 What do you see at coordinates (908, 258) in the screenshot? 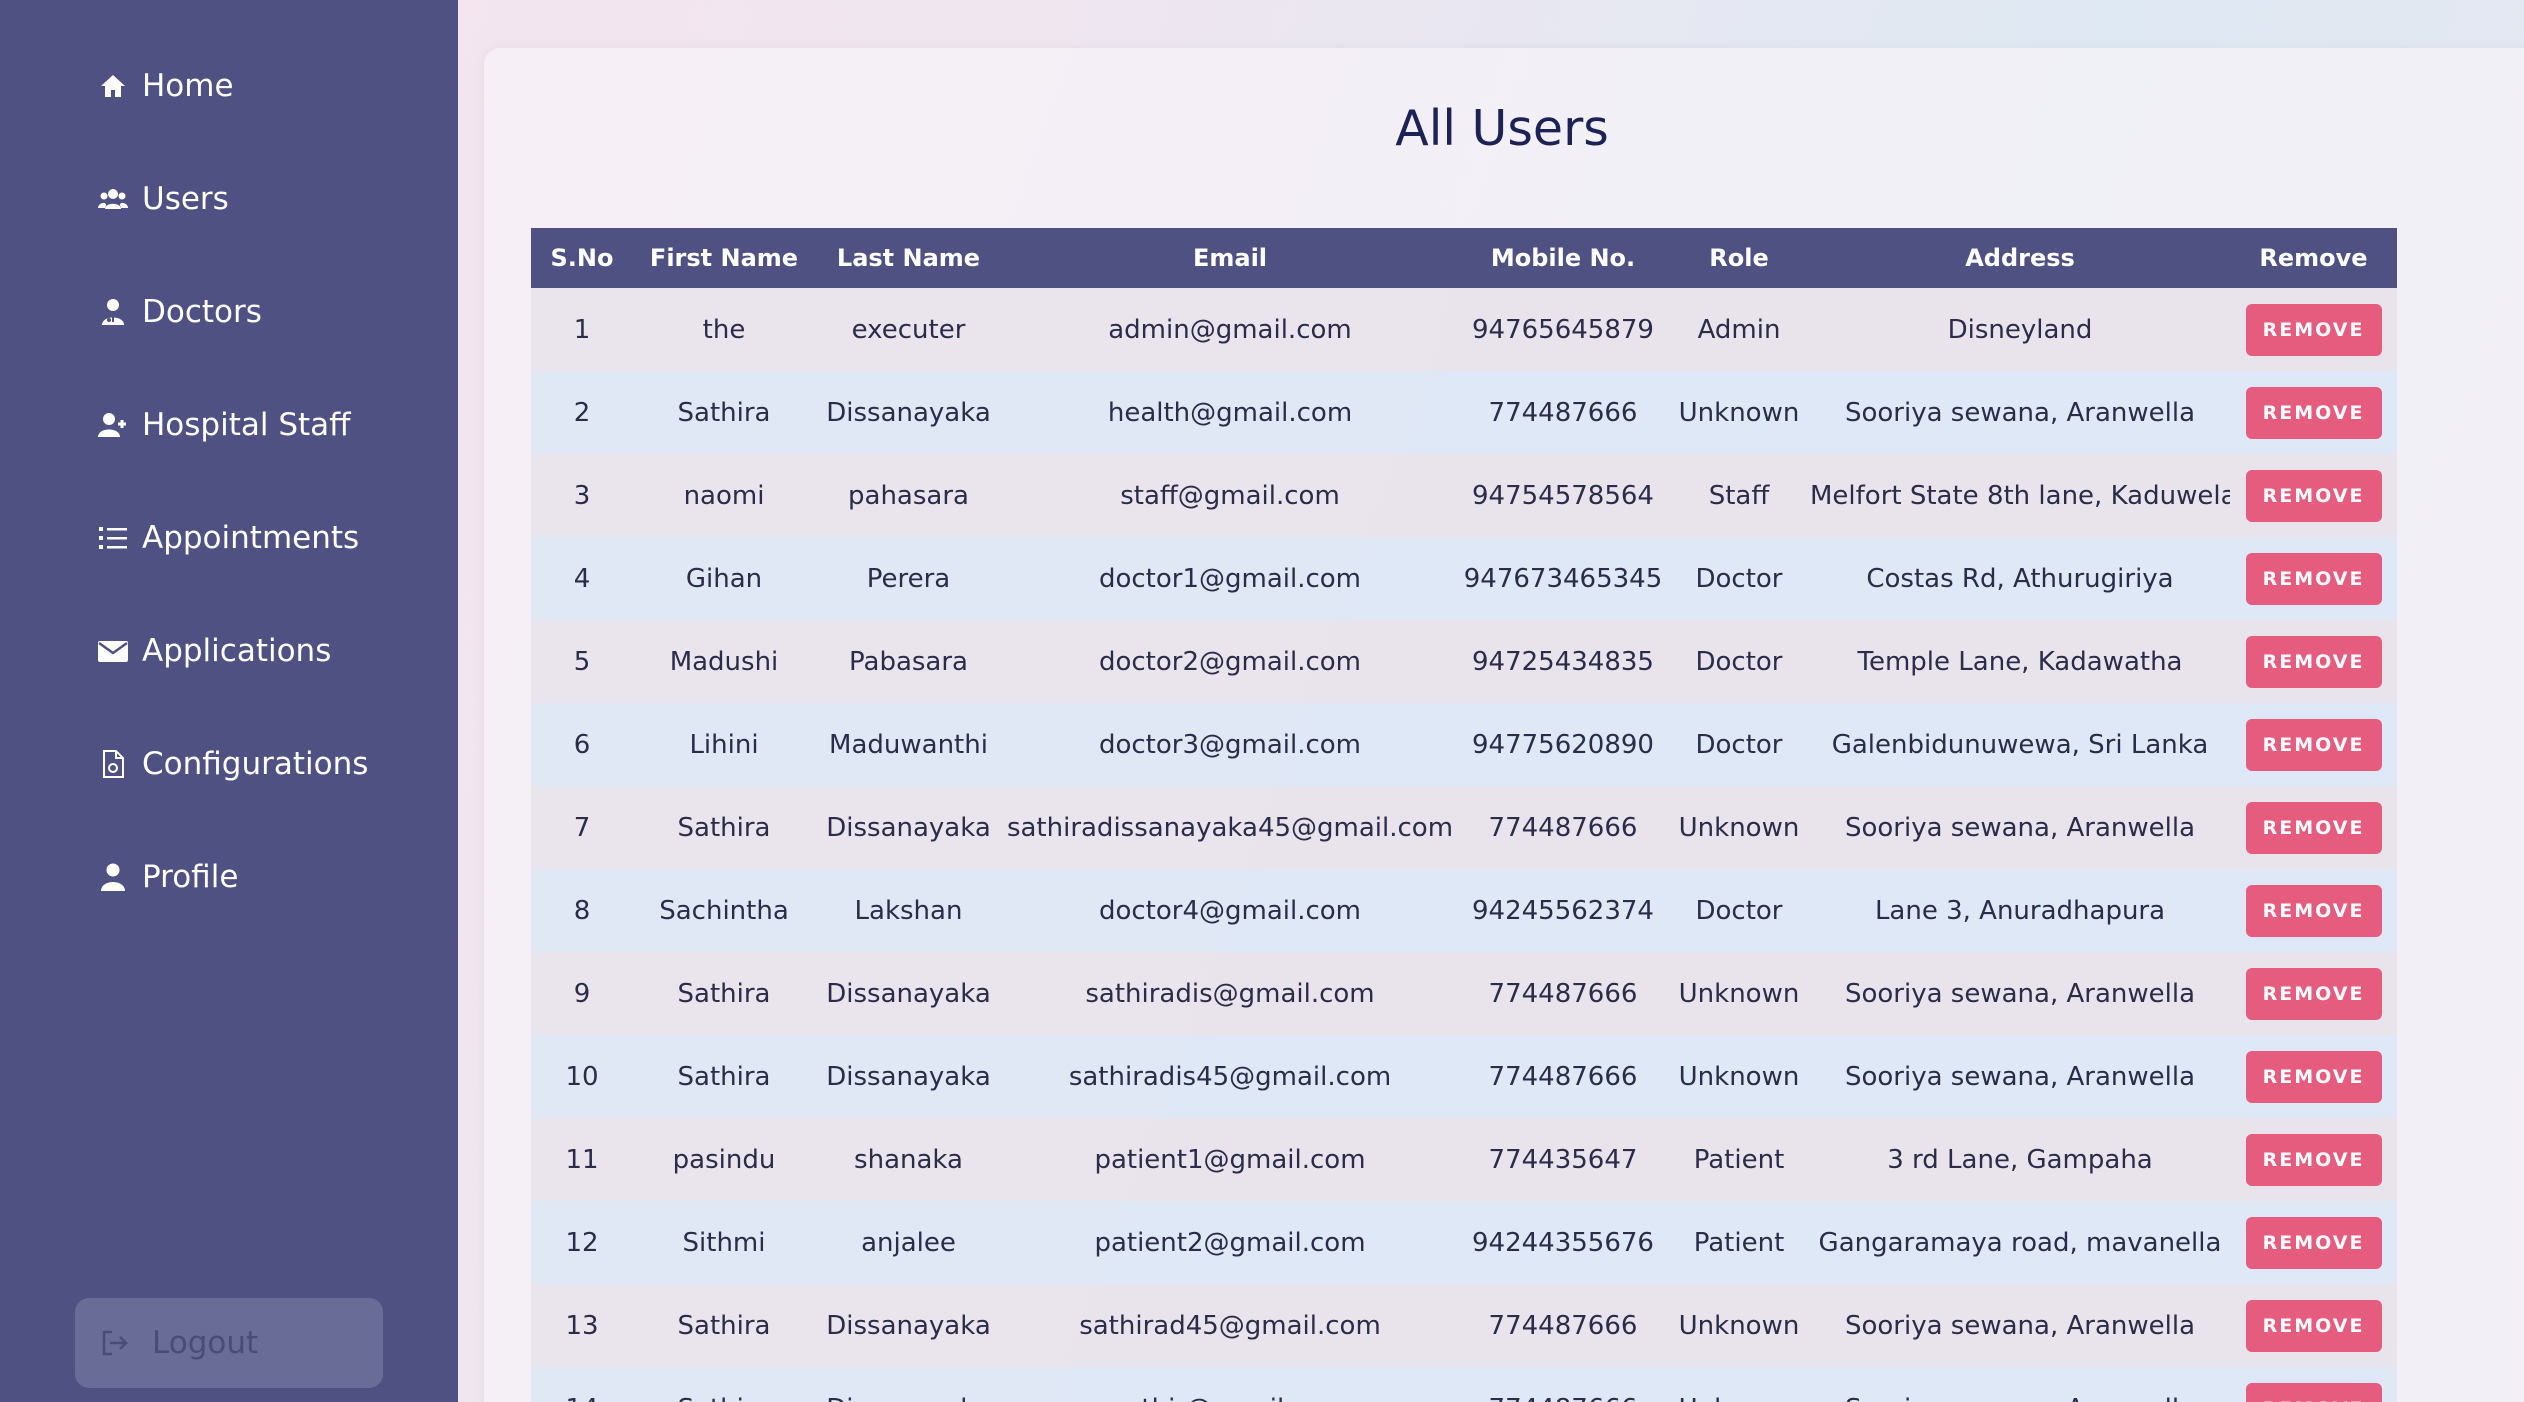
I see `column-header-last-name: Last Name` at bounding box center [908, 258].